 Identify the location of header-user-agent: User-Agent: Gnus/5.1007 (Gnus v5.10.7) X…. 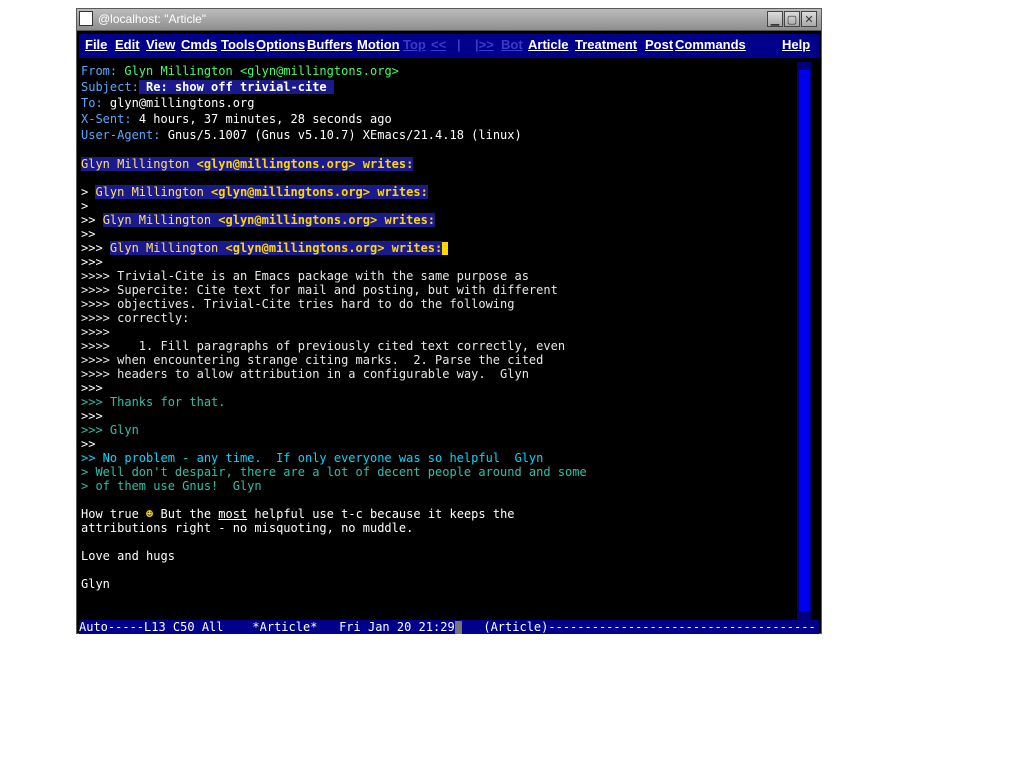
(301, 135).